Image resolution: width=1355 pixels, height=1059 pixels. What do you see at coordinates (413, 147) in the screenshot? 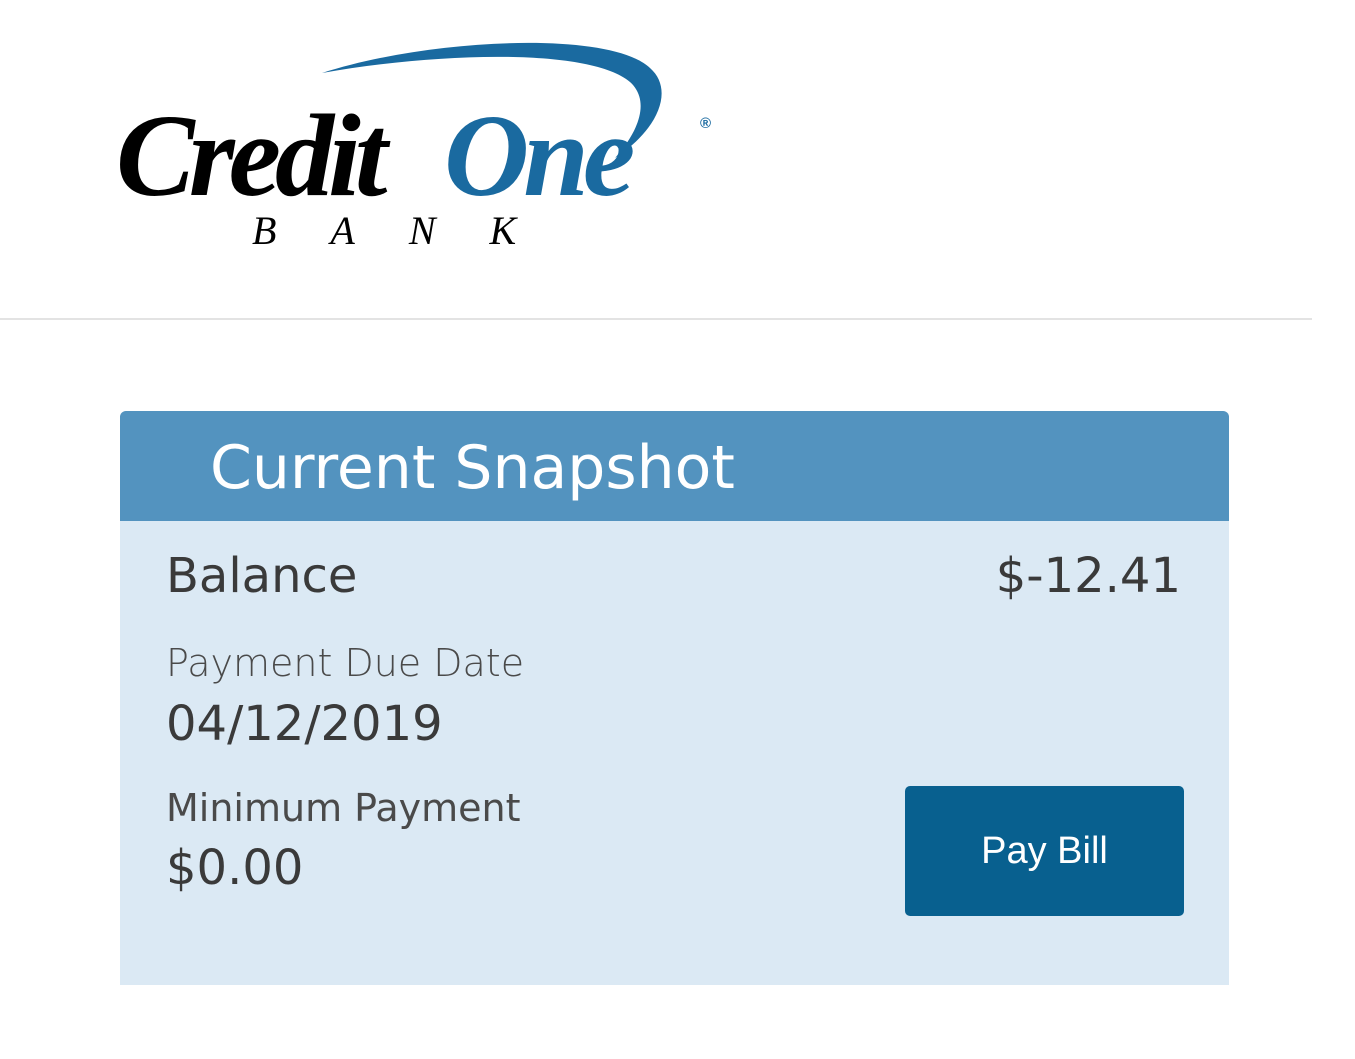
I see `logo-graphic: Credit One ® BANK` at bounding box center [413, 147].